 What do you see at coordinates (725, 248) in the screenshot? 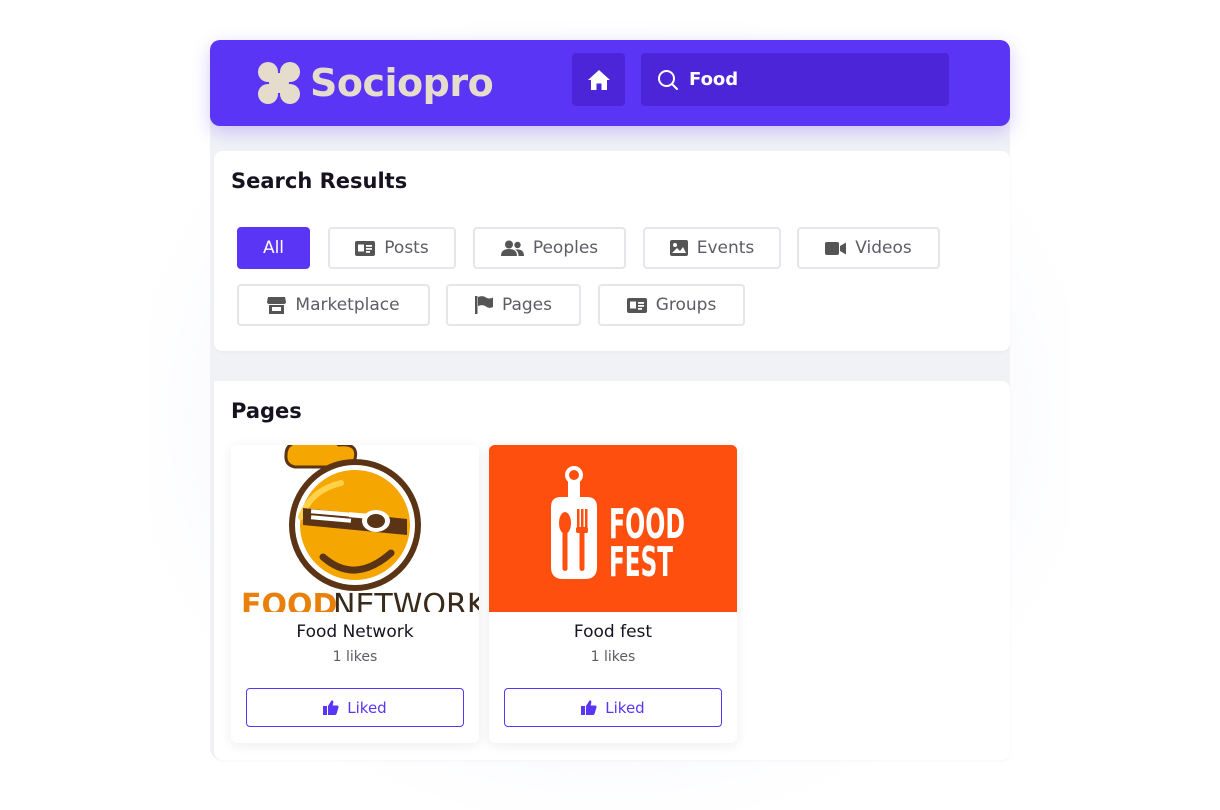
I see `filter-events-label: Events` at bounding box center [725, 248].